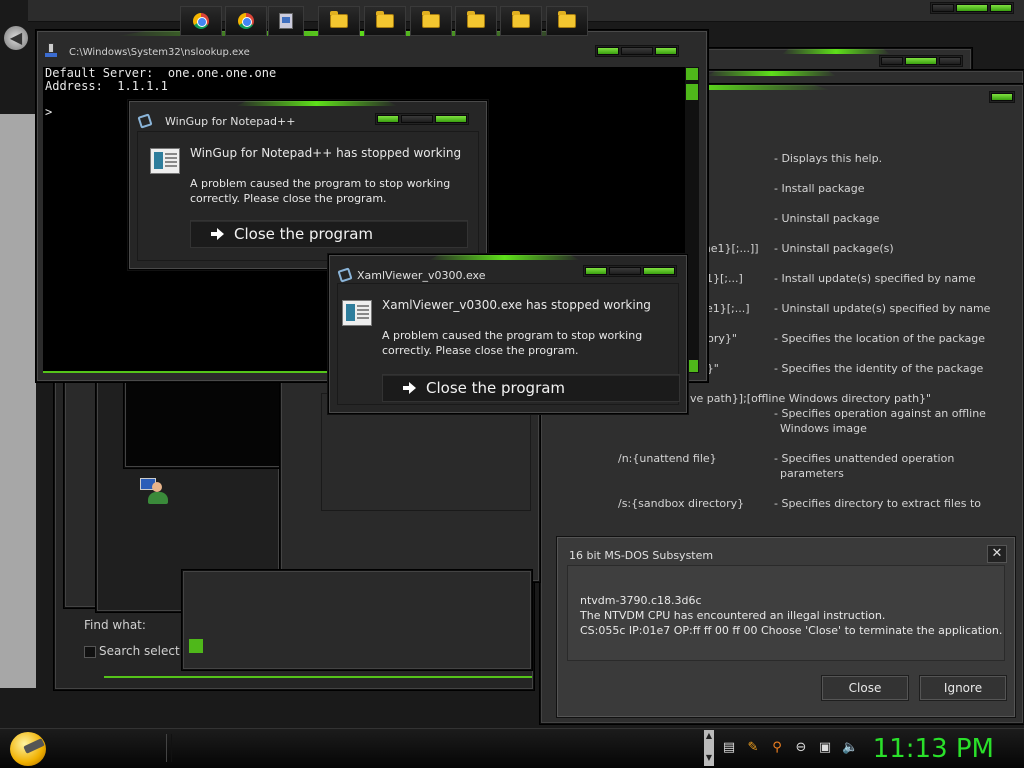  I want to click on top-window-controls, so click(972, 8).